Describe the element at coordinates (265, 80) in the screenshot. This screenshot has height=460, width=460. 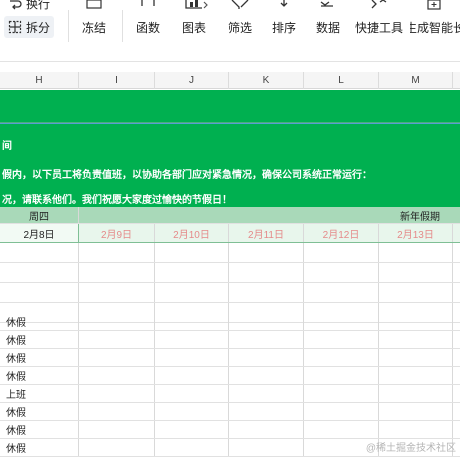
I see `column-header-k: K` at that location.